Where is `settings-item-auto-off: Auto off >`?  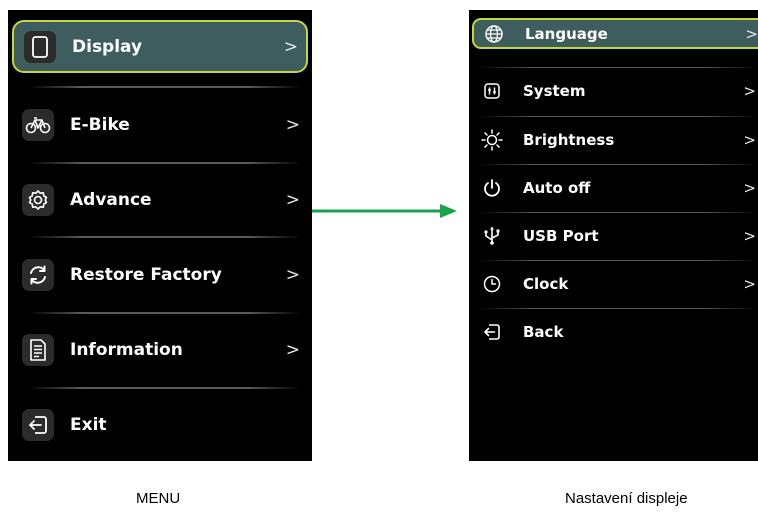 settings-item-auto-off: Auto off > is located at coordinates (613, 188).